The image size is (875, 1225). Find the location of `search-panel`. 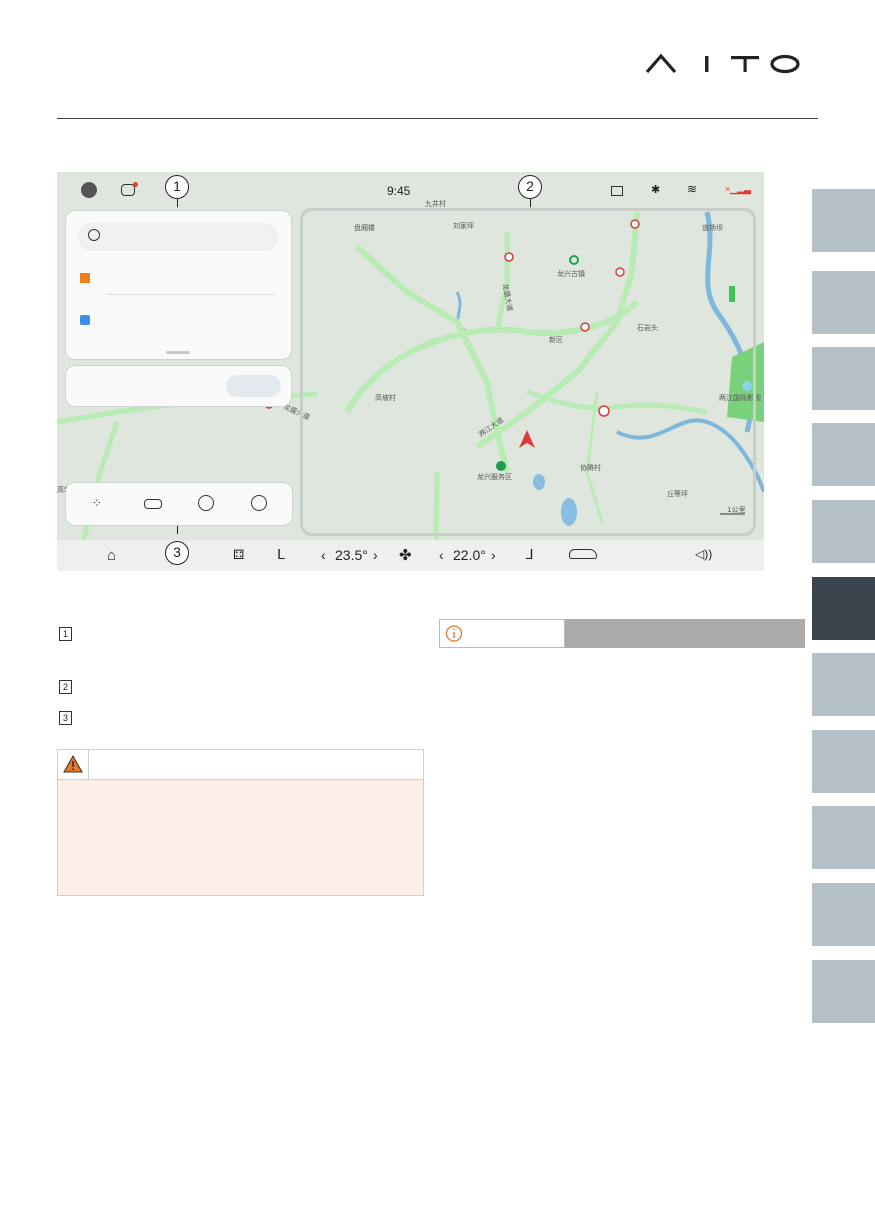

search-panel is located at coordinates (178, 285).